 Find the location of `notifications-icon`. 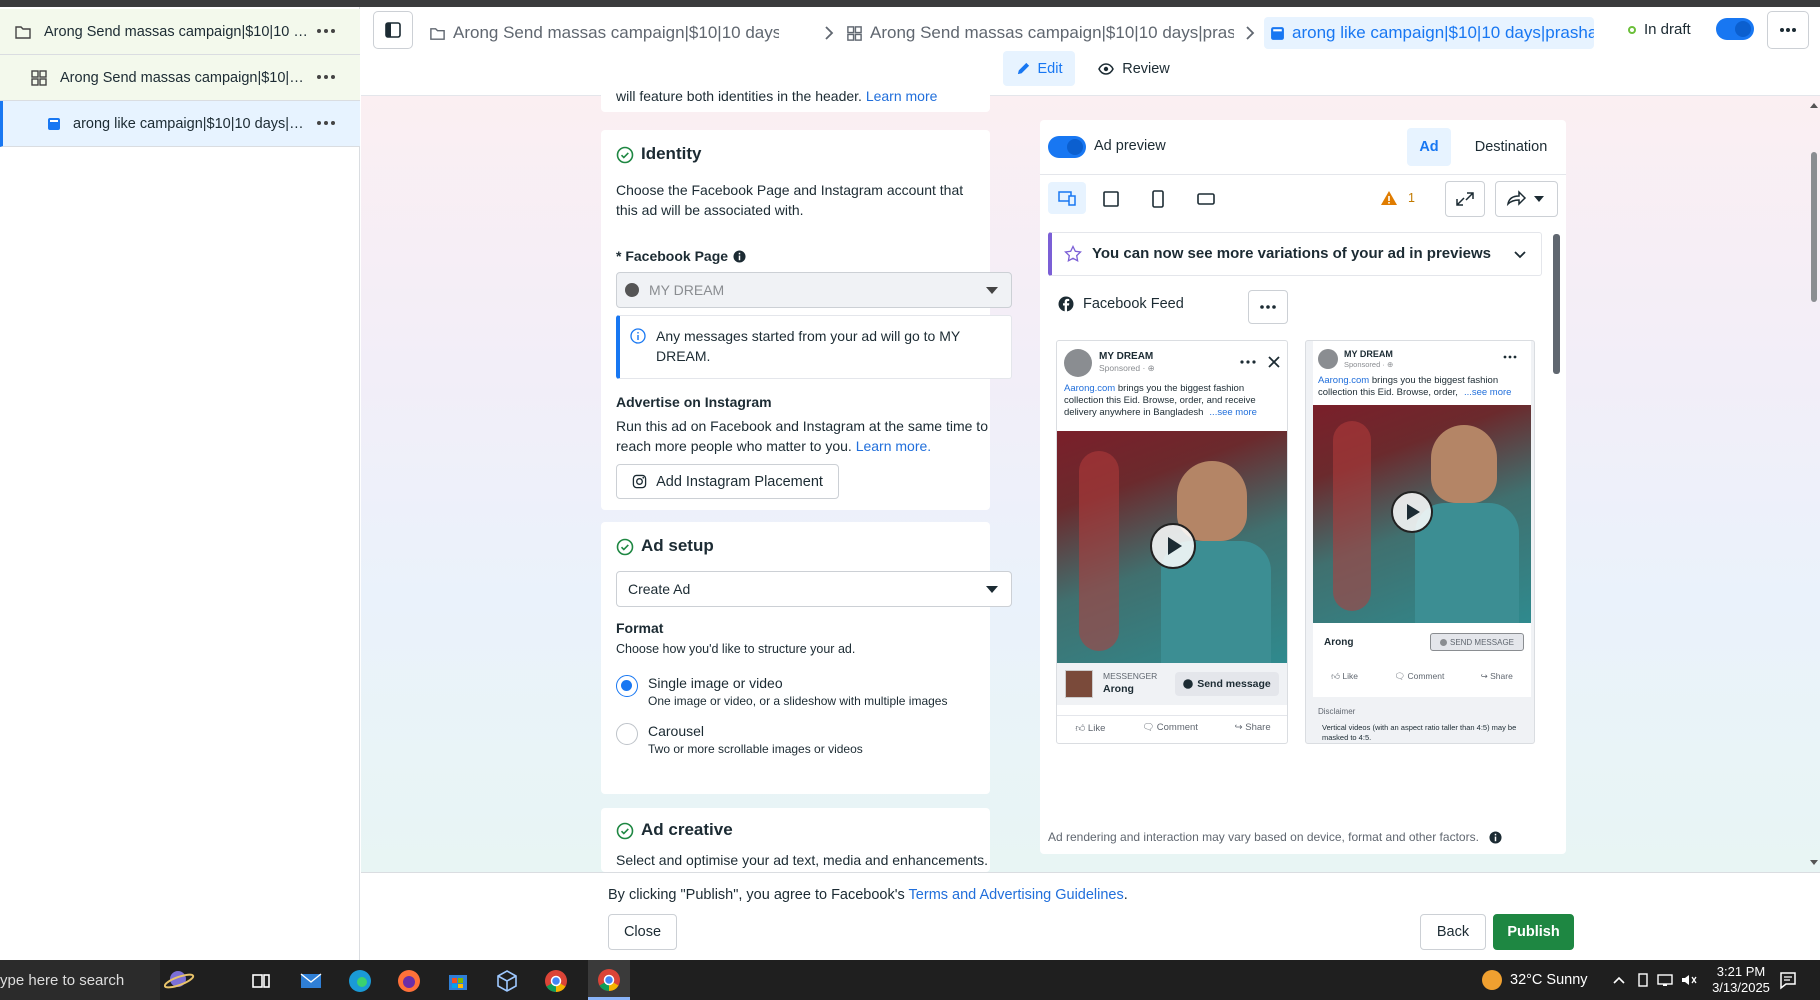

notifications-icon is located at coordinates (1788, 980).